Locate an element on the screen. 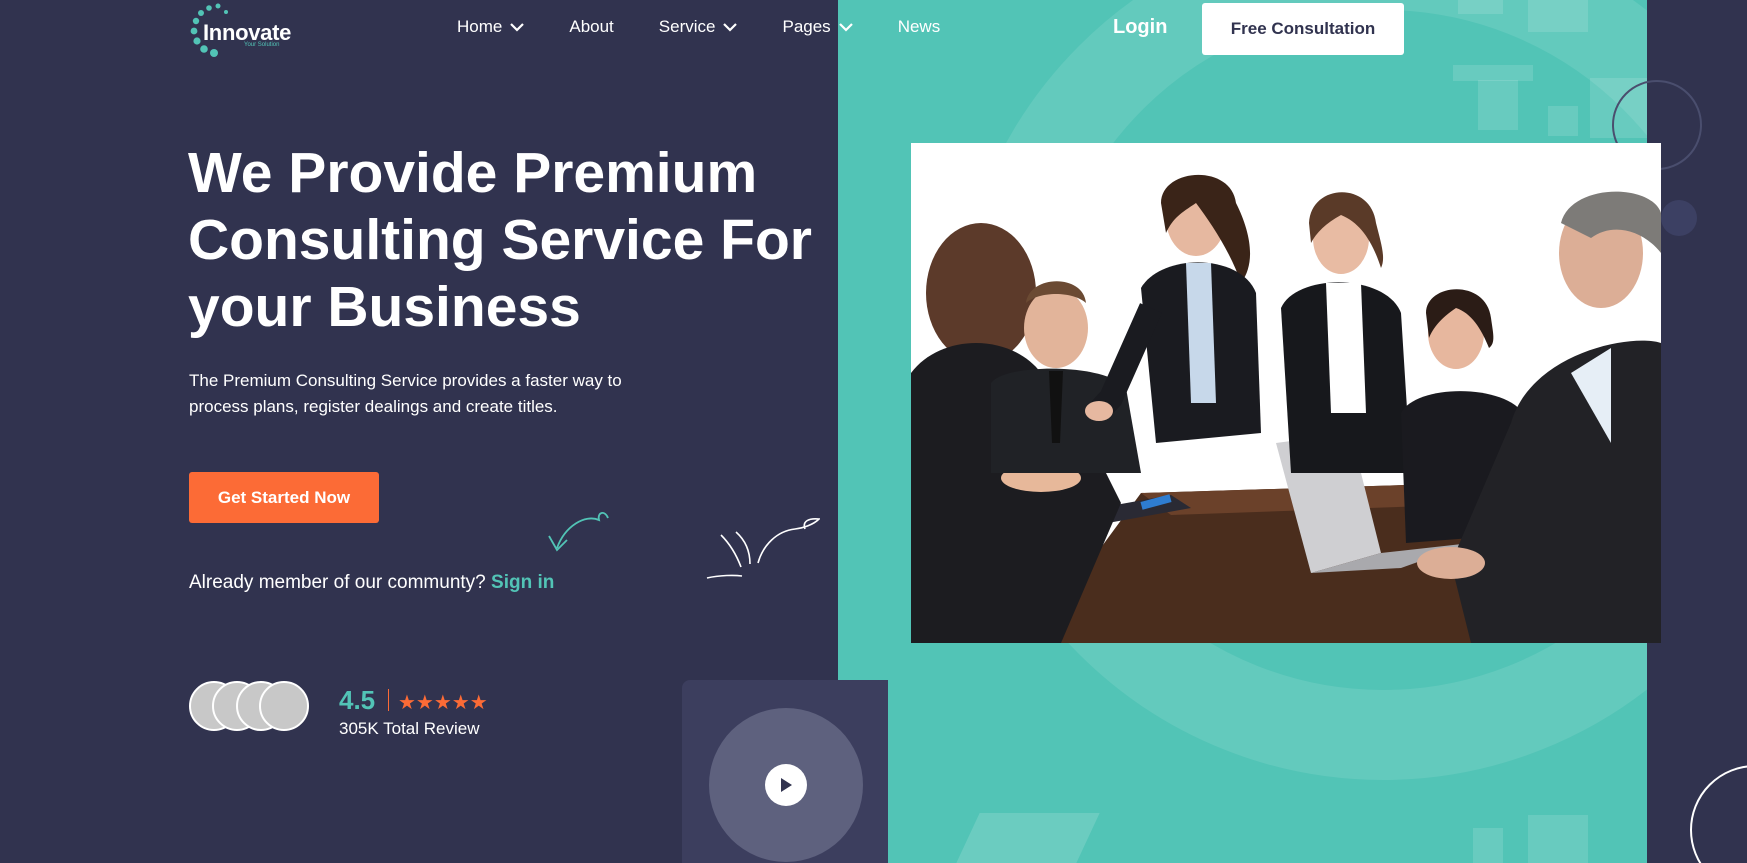 This screenshot has width=1747, height=863. nav-item-label: Pages is located at coordinates (806, 26).